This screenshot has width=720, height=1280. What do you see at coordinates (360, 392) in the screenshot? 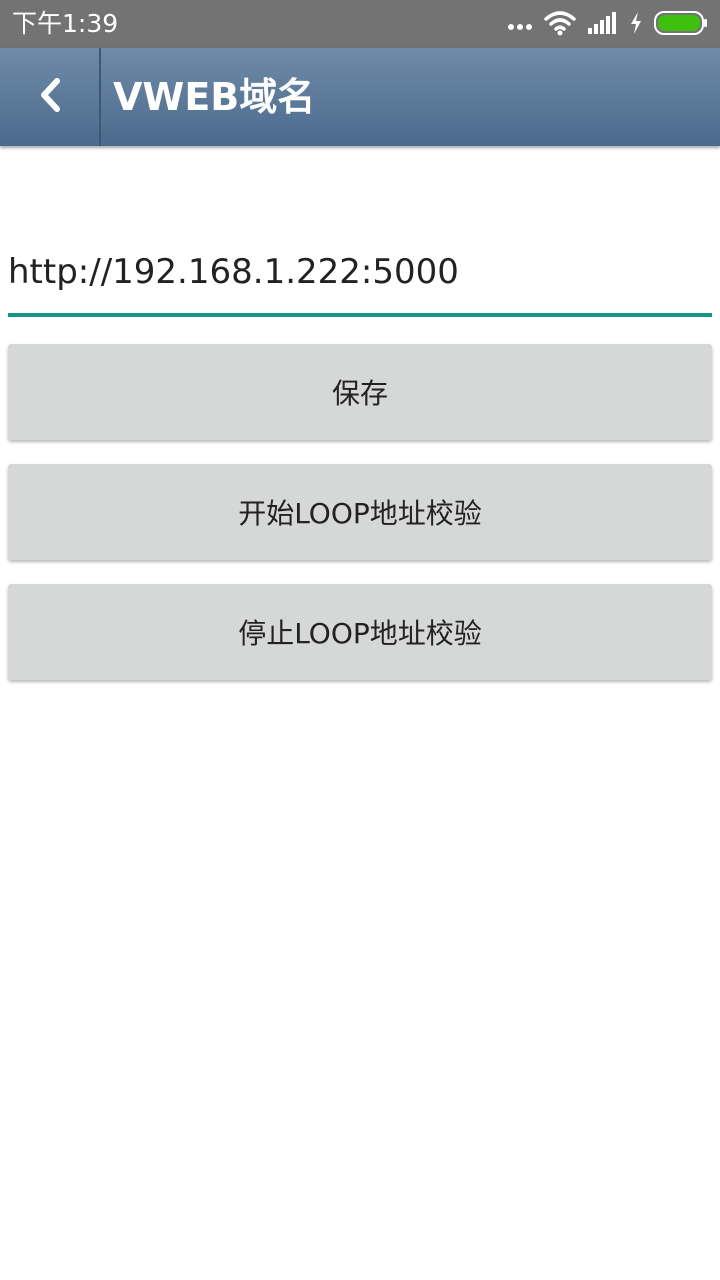
I see `save-button: 保存` at bounding box center [360, 392].